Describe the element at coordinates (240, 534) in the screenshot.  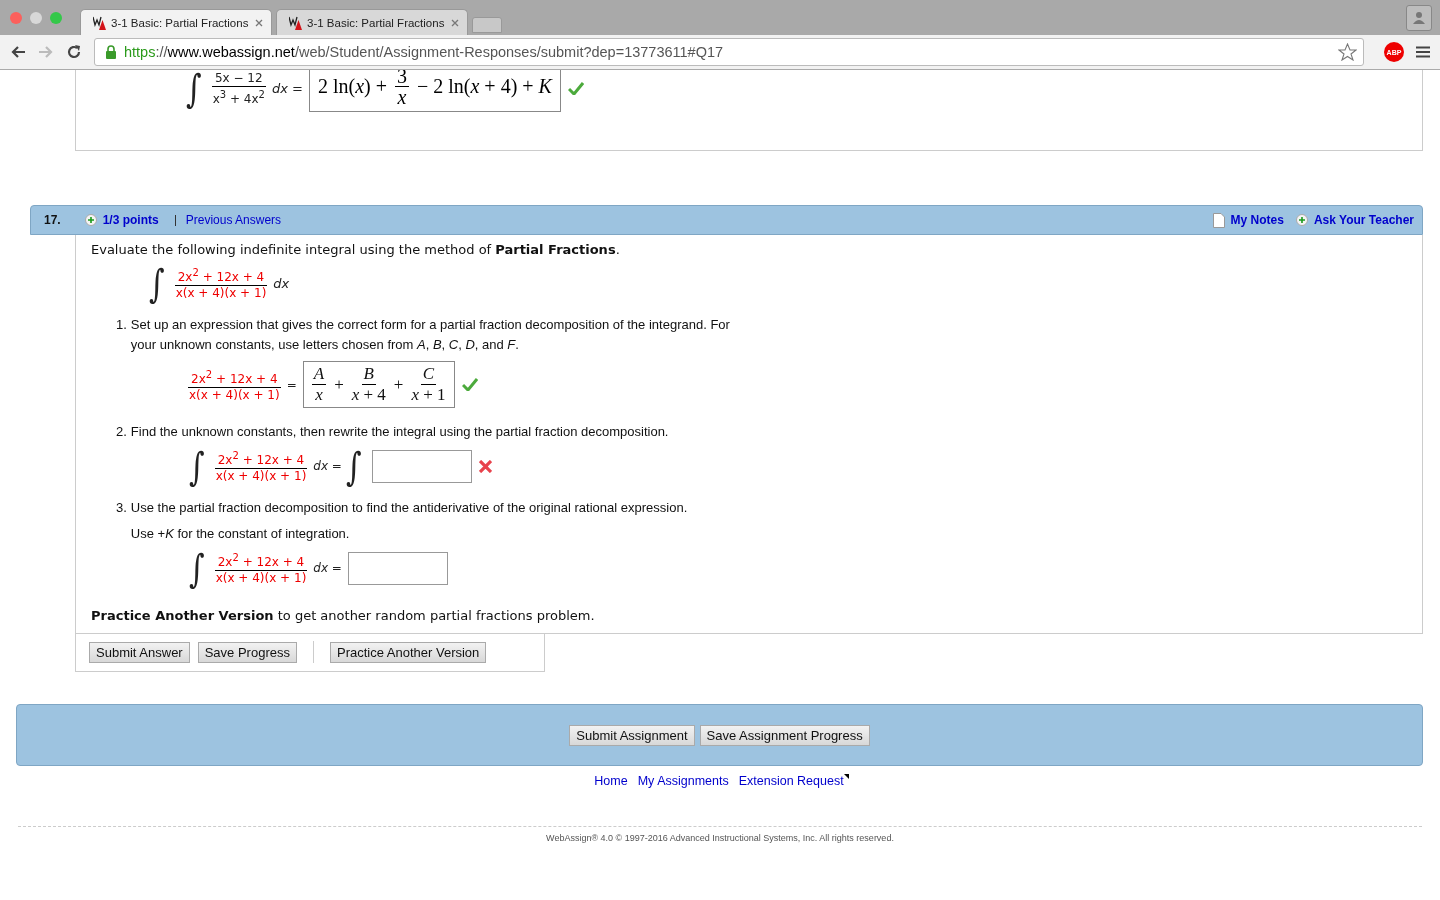
I see `part-note: Use +K for the constant of integration.` at that location.